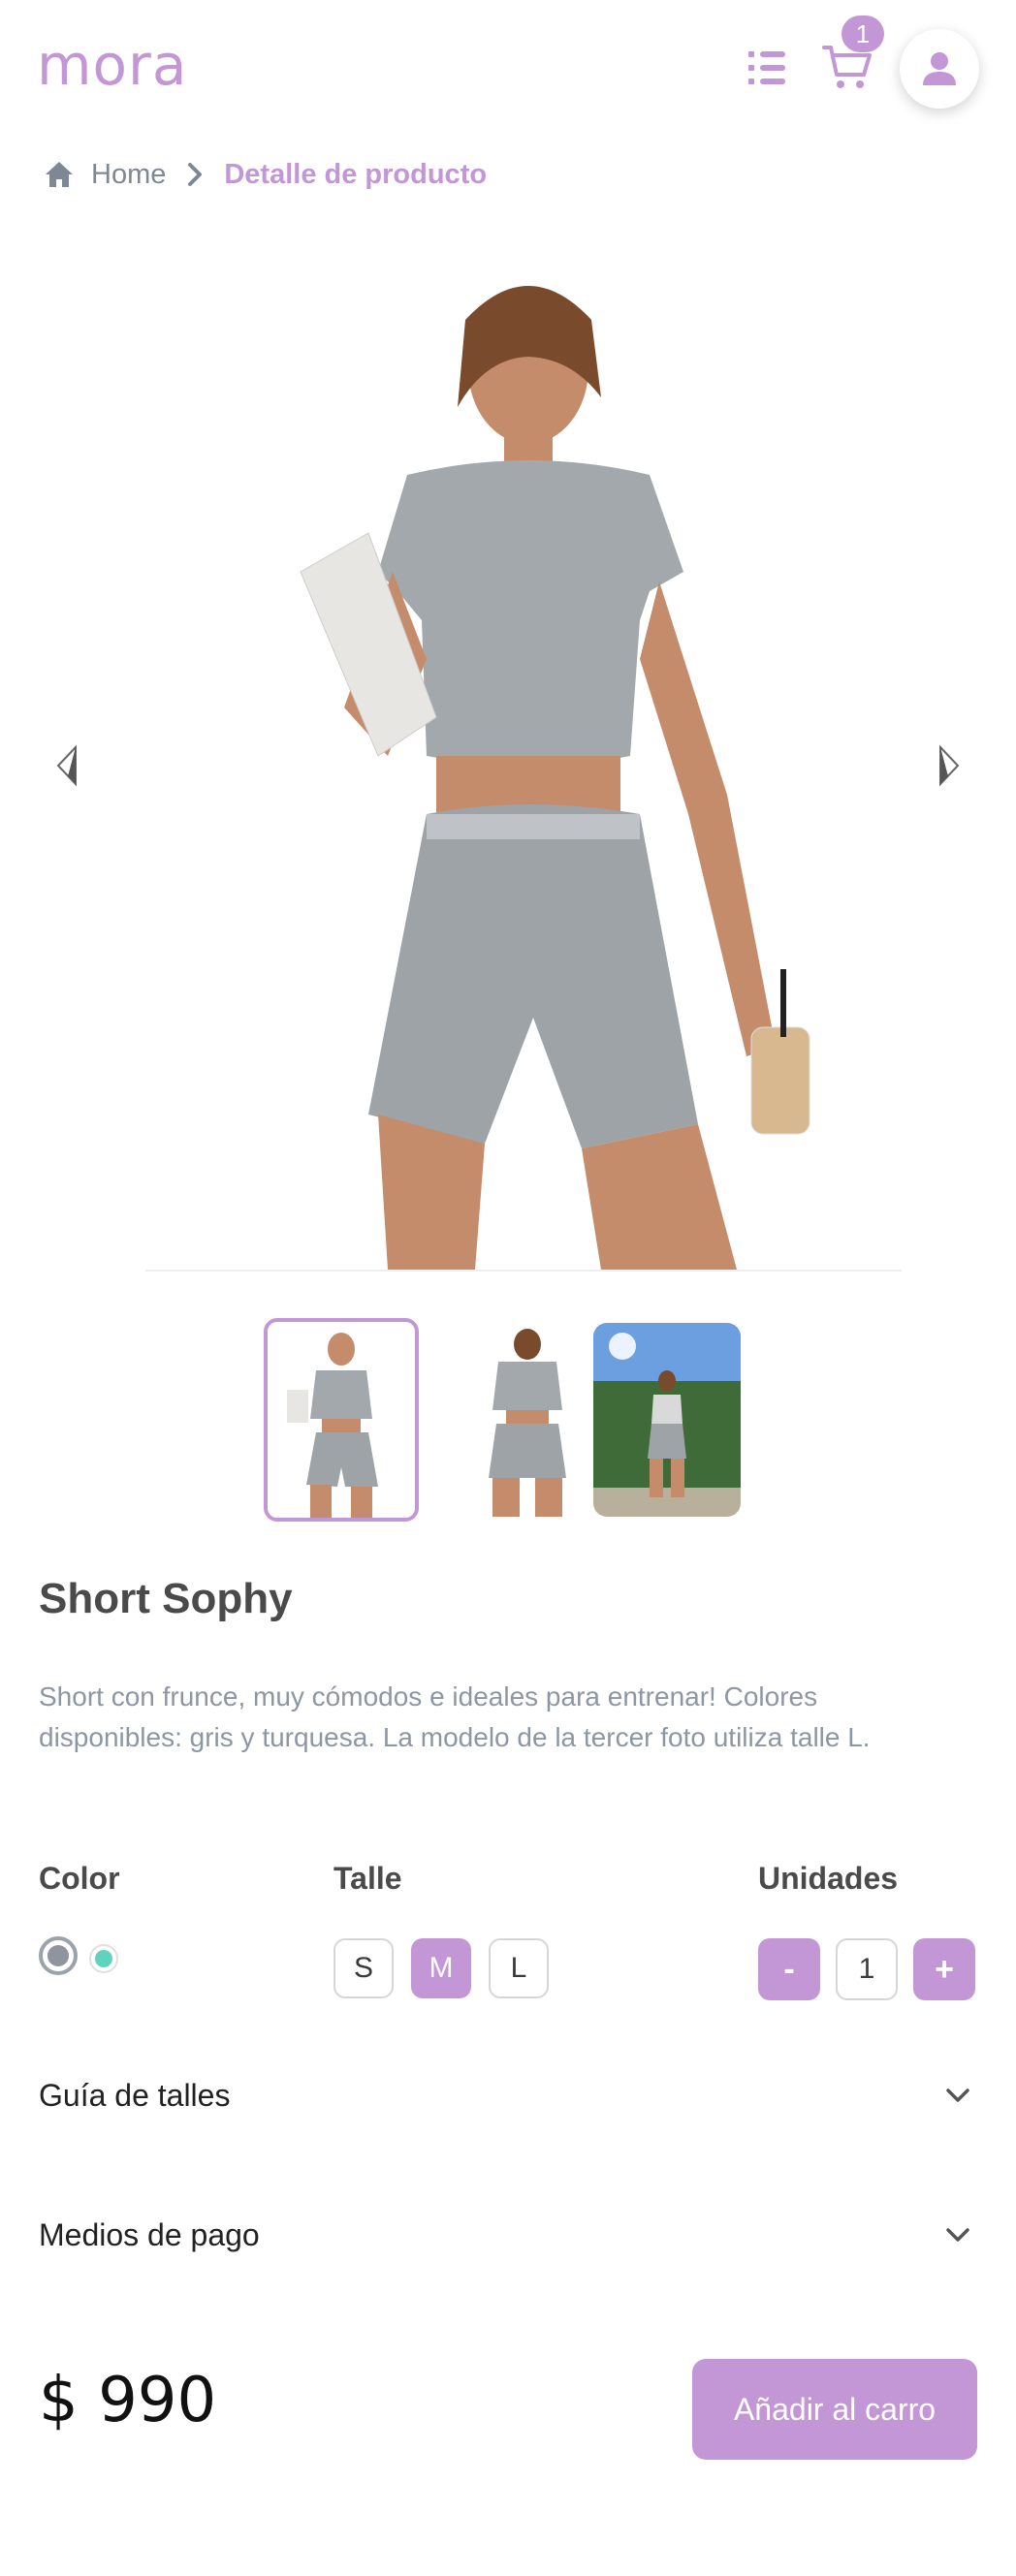 Image resolution: width=1016 pixels, height=2576 pixels. Describe the element at coordinates (135, 2095) in the screenshot. I see `size-guide-label: Guía de talles` at that location.